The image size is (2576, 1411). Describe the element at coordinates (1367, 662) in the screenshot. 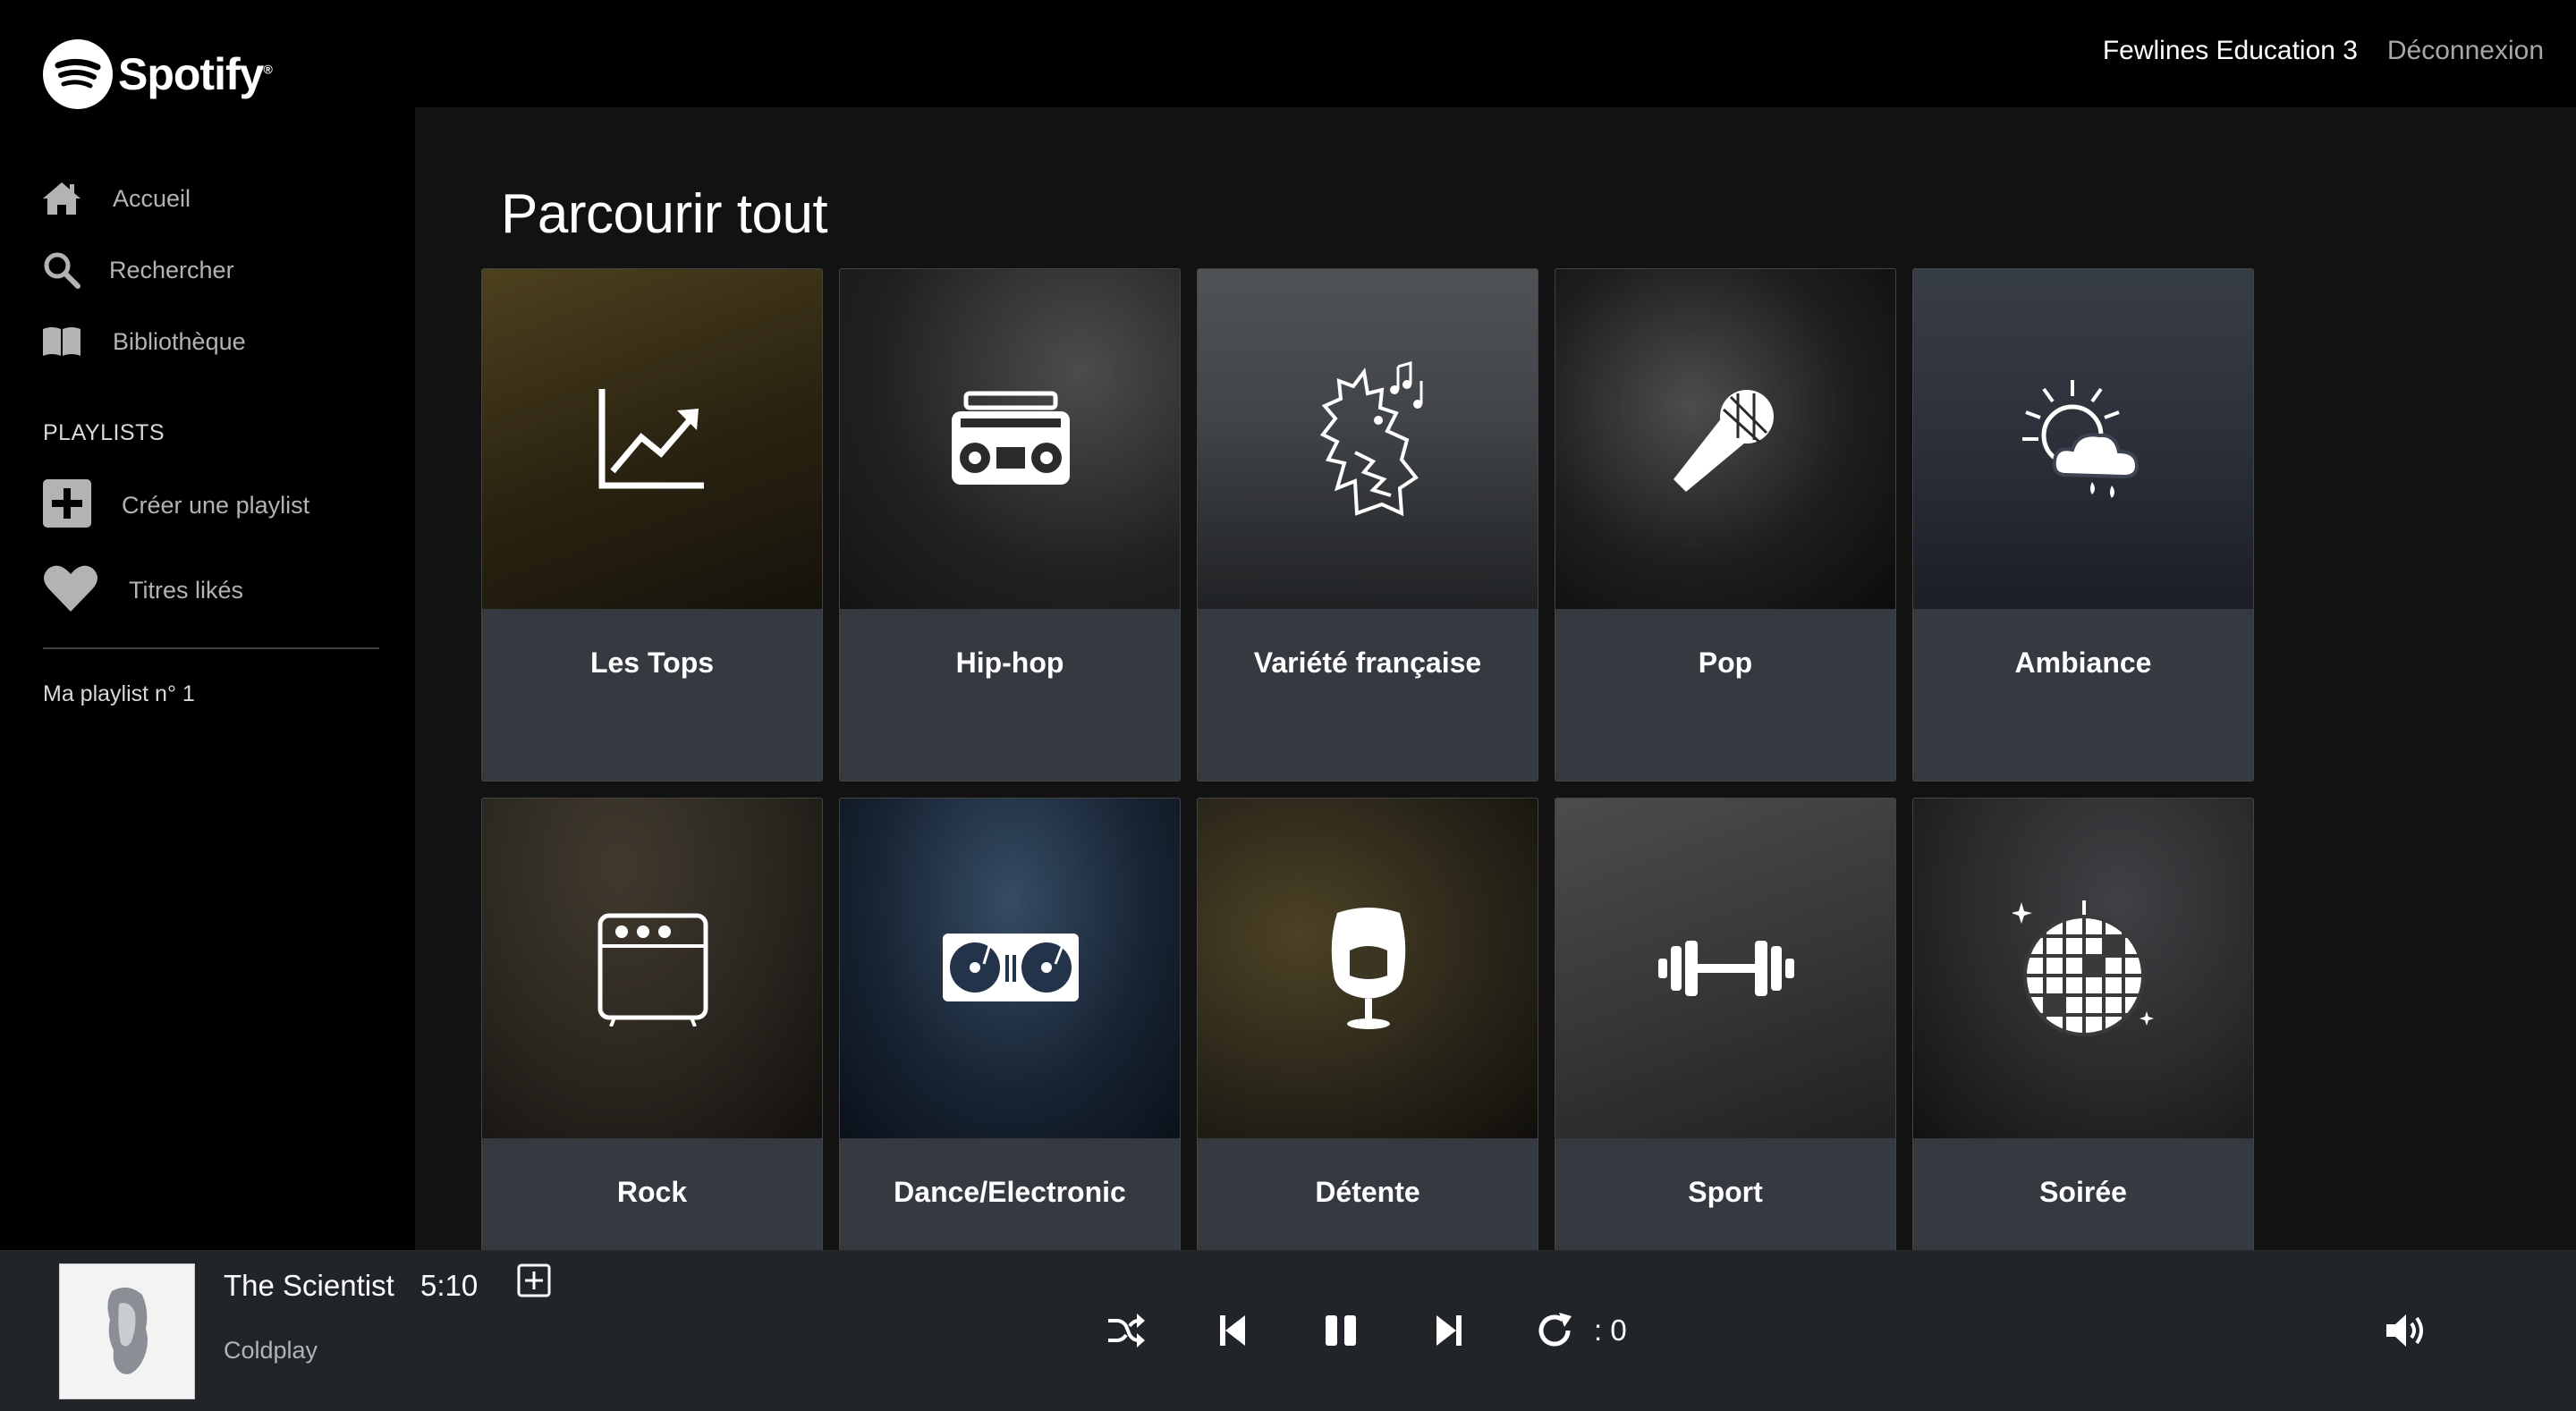

I see `category-title: Variété française` at that location.